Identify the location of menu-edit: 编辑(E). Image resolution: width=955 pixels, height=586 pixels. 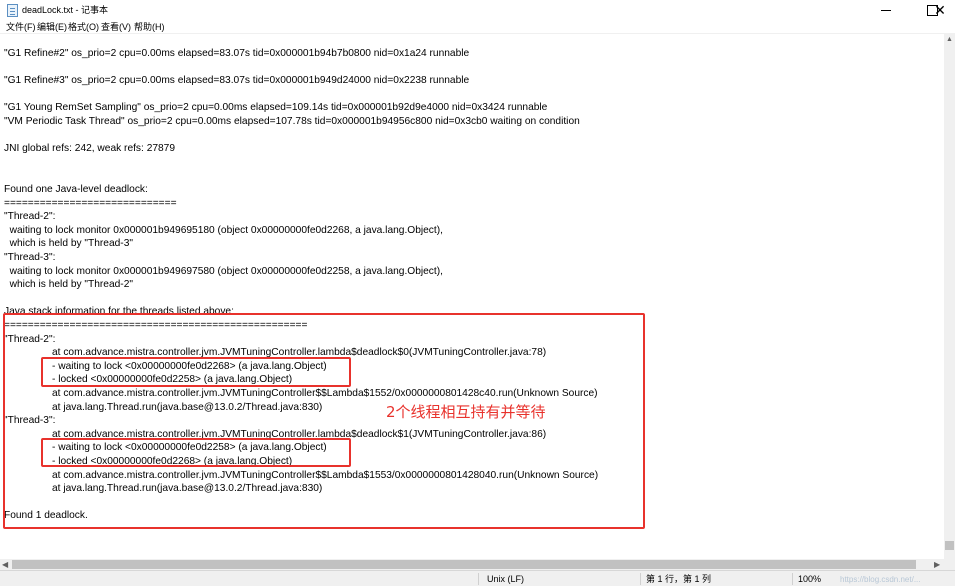
(52, 27).